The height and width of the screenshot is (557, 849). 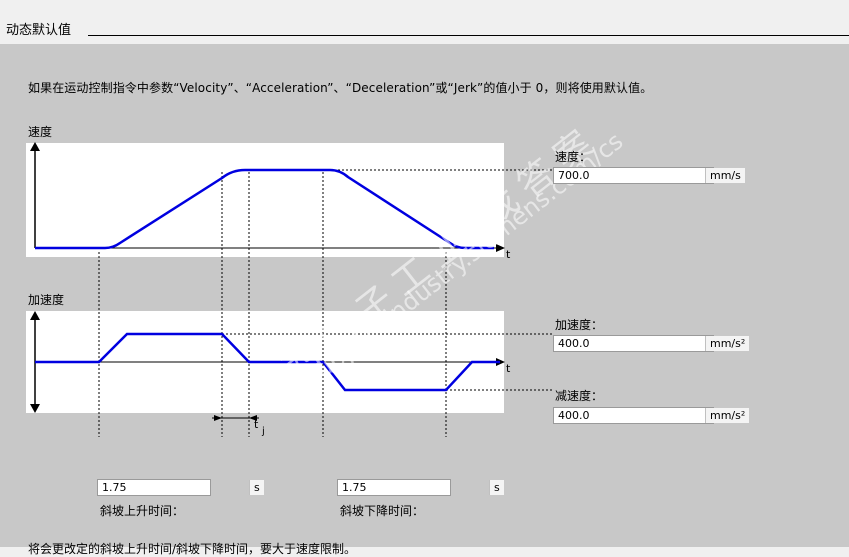 I want to click on ramp-up-label: 斜坡上升时间：, so click(x=142, y=511).